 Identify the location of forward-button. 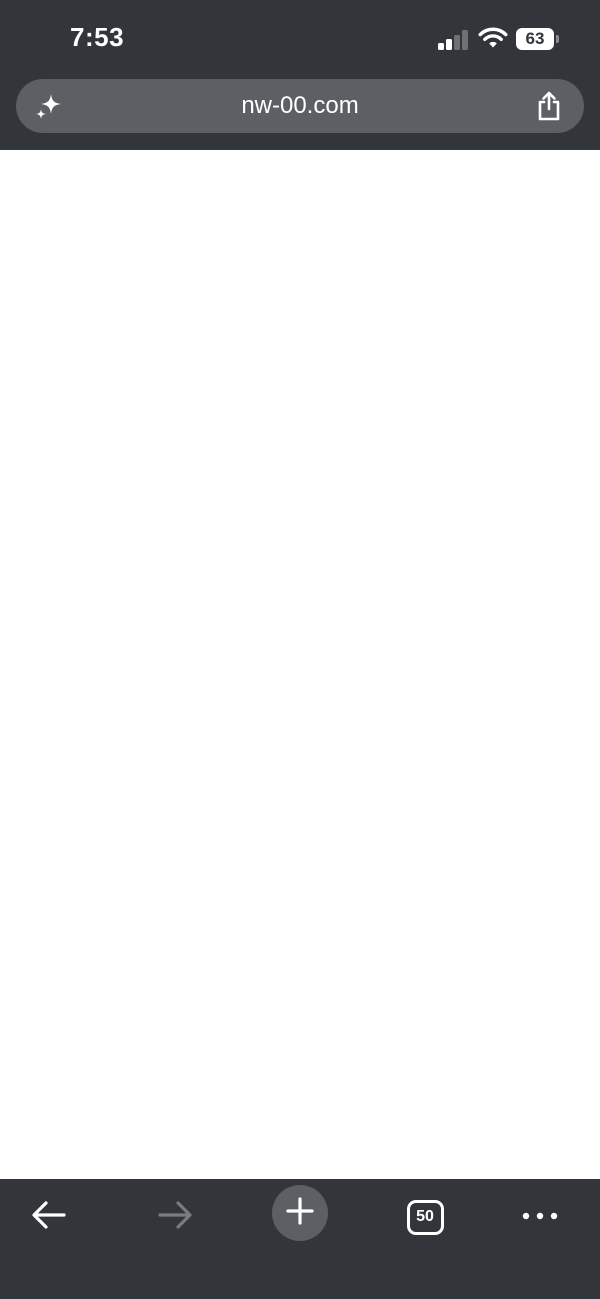
(175, 1217).